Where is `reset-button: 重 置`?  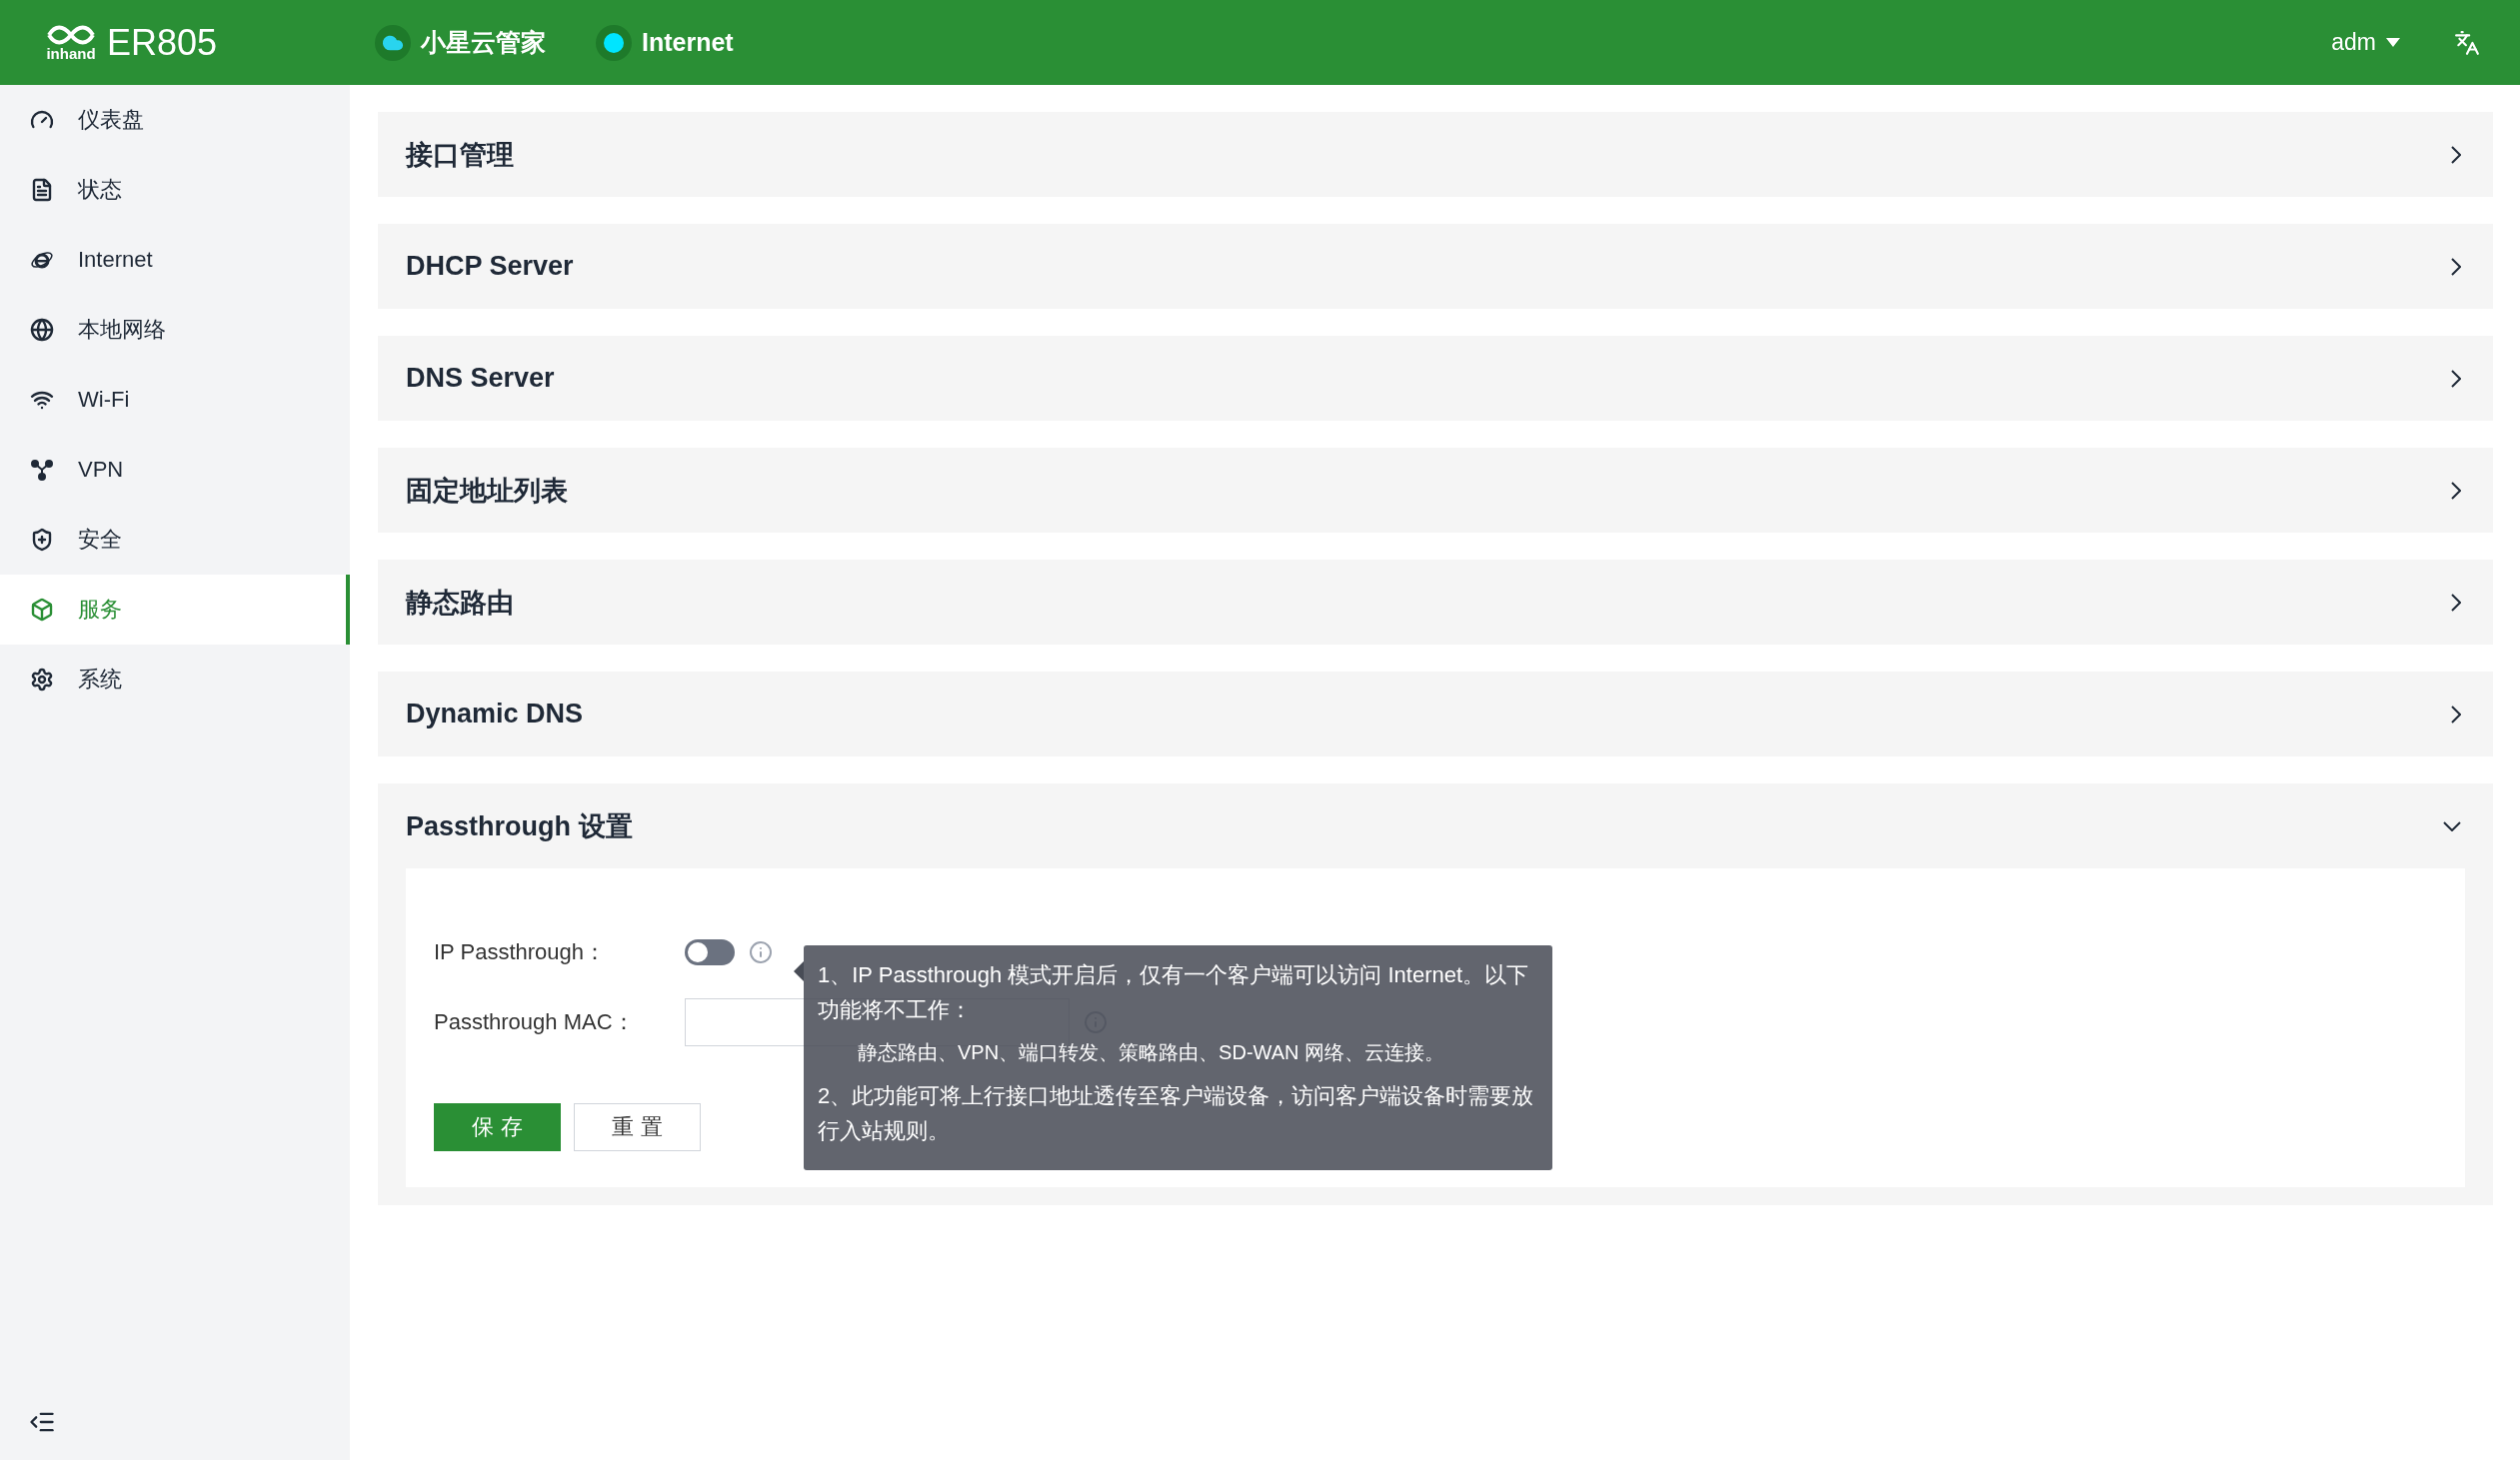 reset-button: 重 置 is located at coordinates (637, 1127).